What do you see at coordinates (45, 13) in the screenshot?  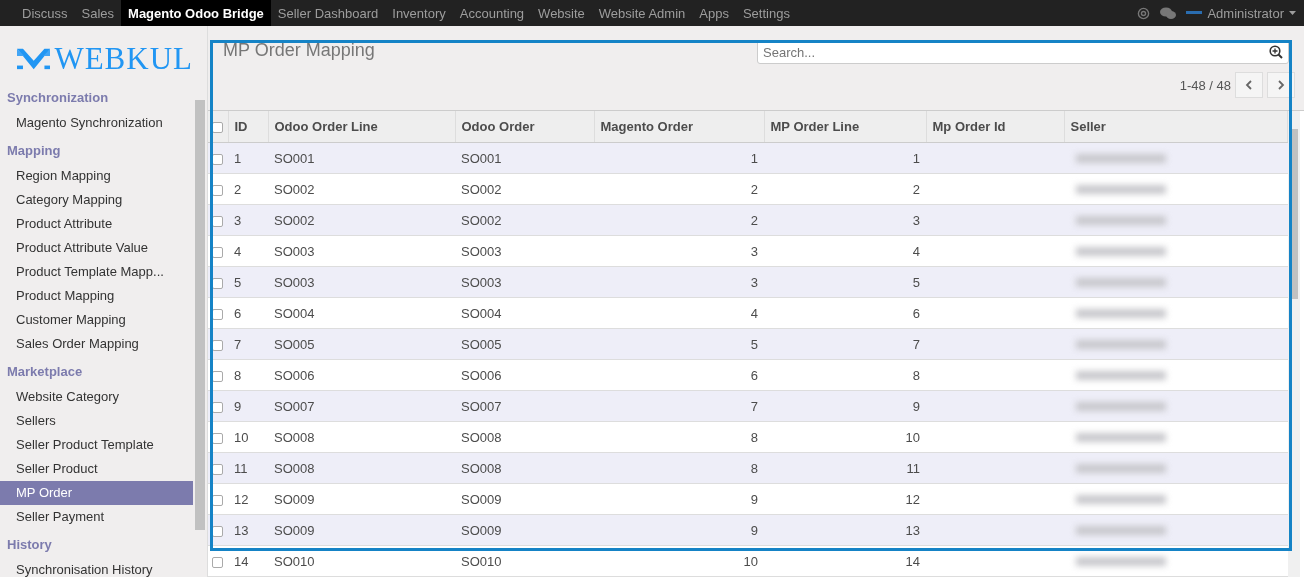 I see `menu-item: Discuss` at bounding box center [45, 13].